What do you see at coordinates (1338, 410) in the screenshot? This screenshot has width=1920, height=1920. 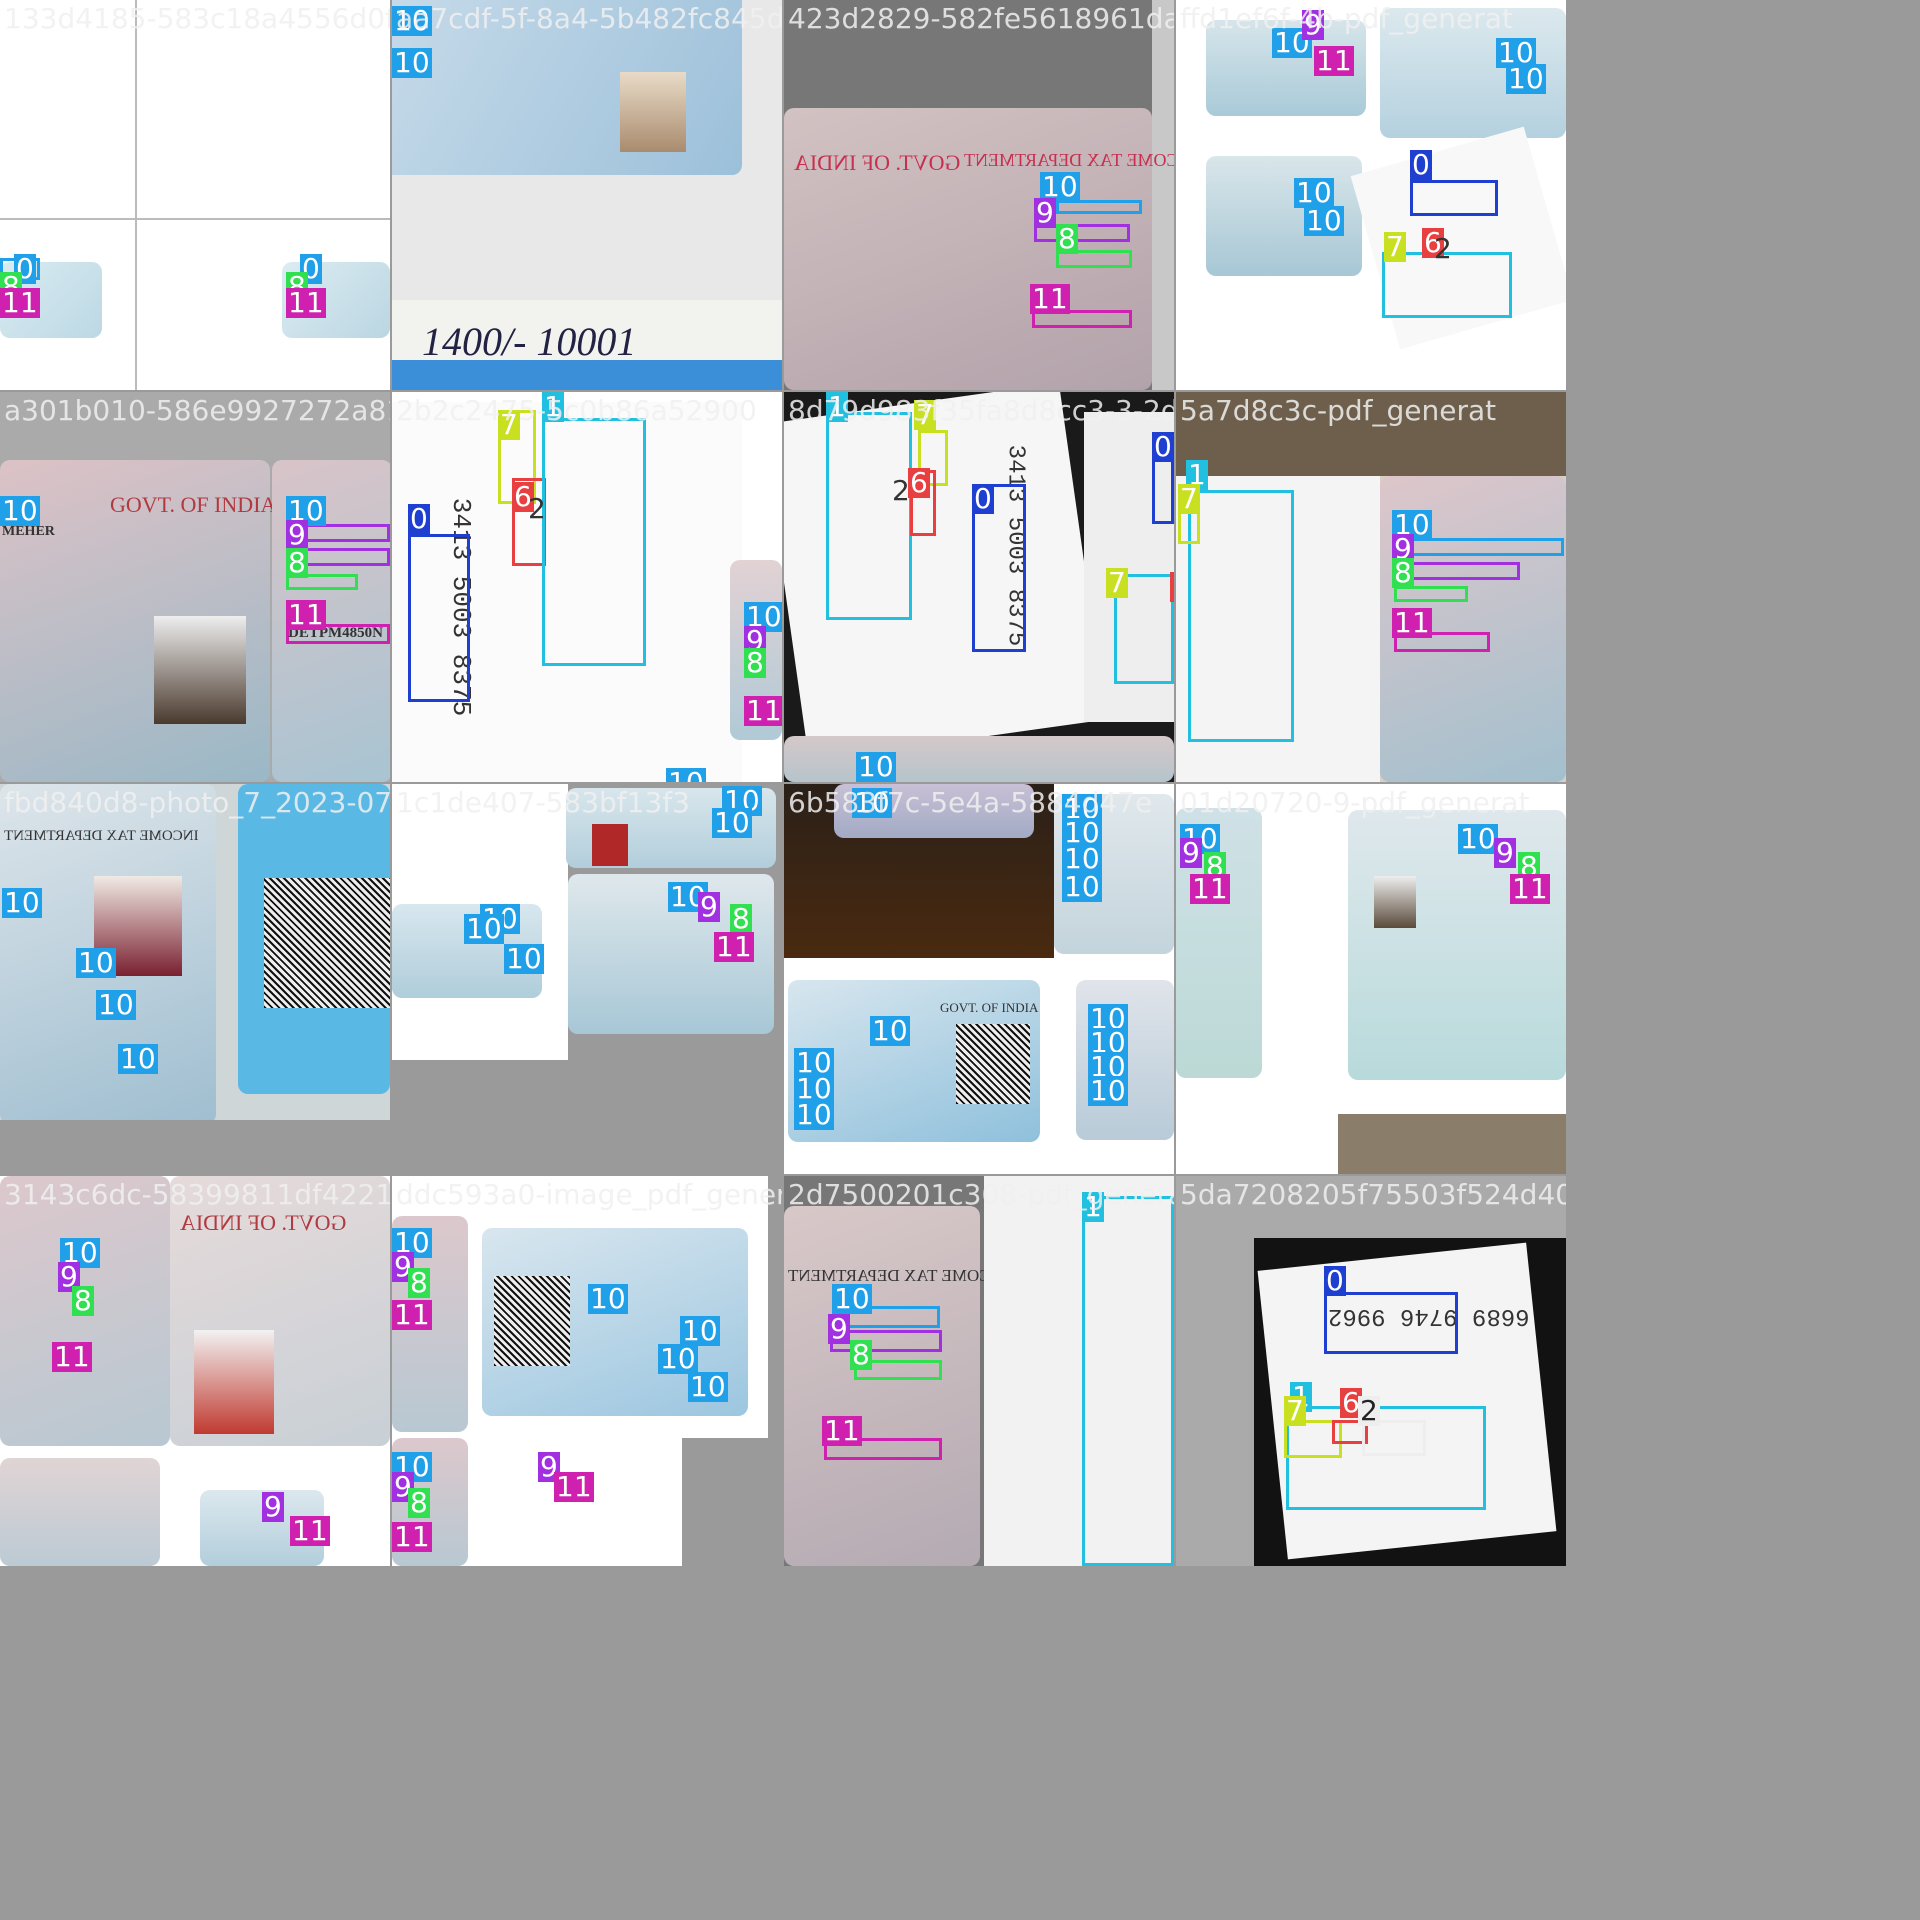 I see `tile-name: 5a7d8c3c-pdf_generat` at bounding box center [1338, 410].